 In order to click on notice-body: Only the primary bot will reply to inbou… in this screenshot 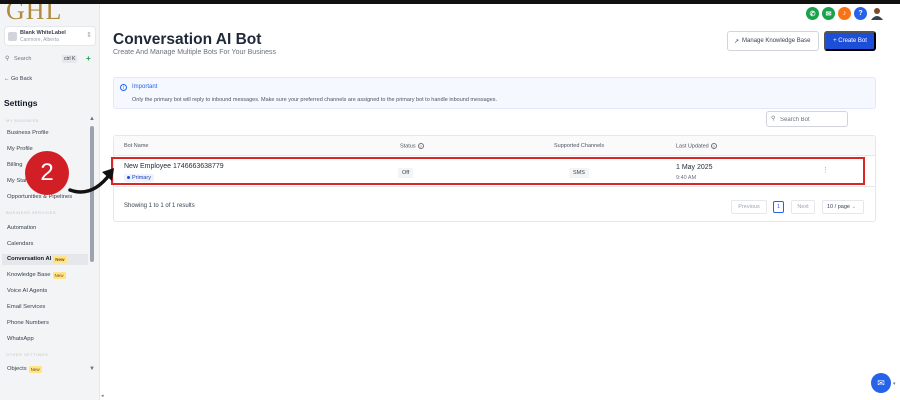, I will do `click(315, 100)`.